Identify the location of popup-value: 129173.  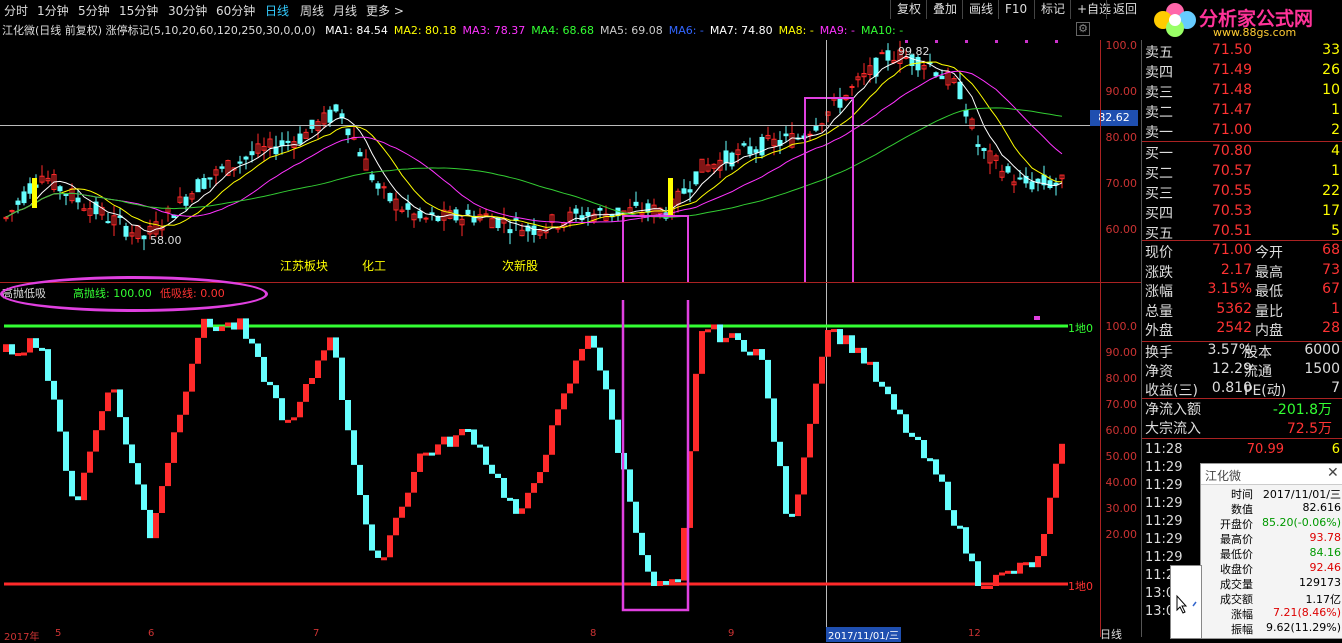
(1320, 582).